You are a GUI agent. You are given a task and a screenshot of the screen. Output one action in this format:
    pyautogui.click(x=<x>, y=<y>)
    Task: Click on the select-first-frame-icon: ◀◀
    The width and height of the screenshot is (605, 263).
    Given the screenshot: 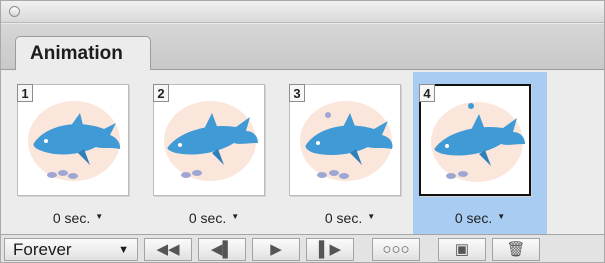 What is the action you would take?
    pyautogui.click(x=168, y=249)
    